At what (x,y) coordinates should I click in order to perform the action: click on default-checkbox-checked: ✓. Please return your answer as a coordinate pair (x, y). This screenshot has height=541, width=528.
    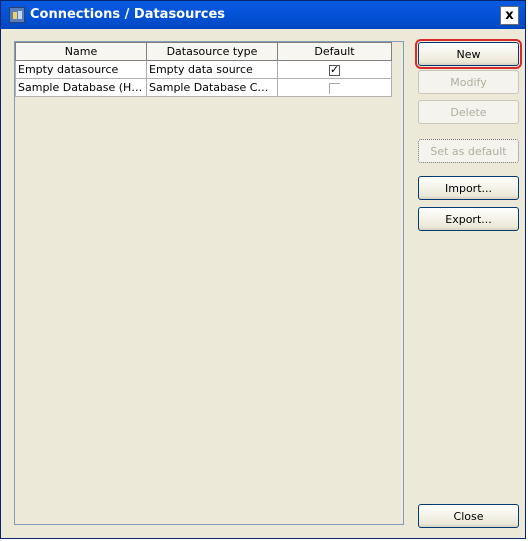
    Looking at the image, I should click on (334, 69).